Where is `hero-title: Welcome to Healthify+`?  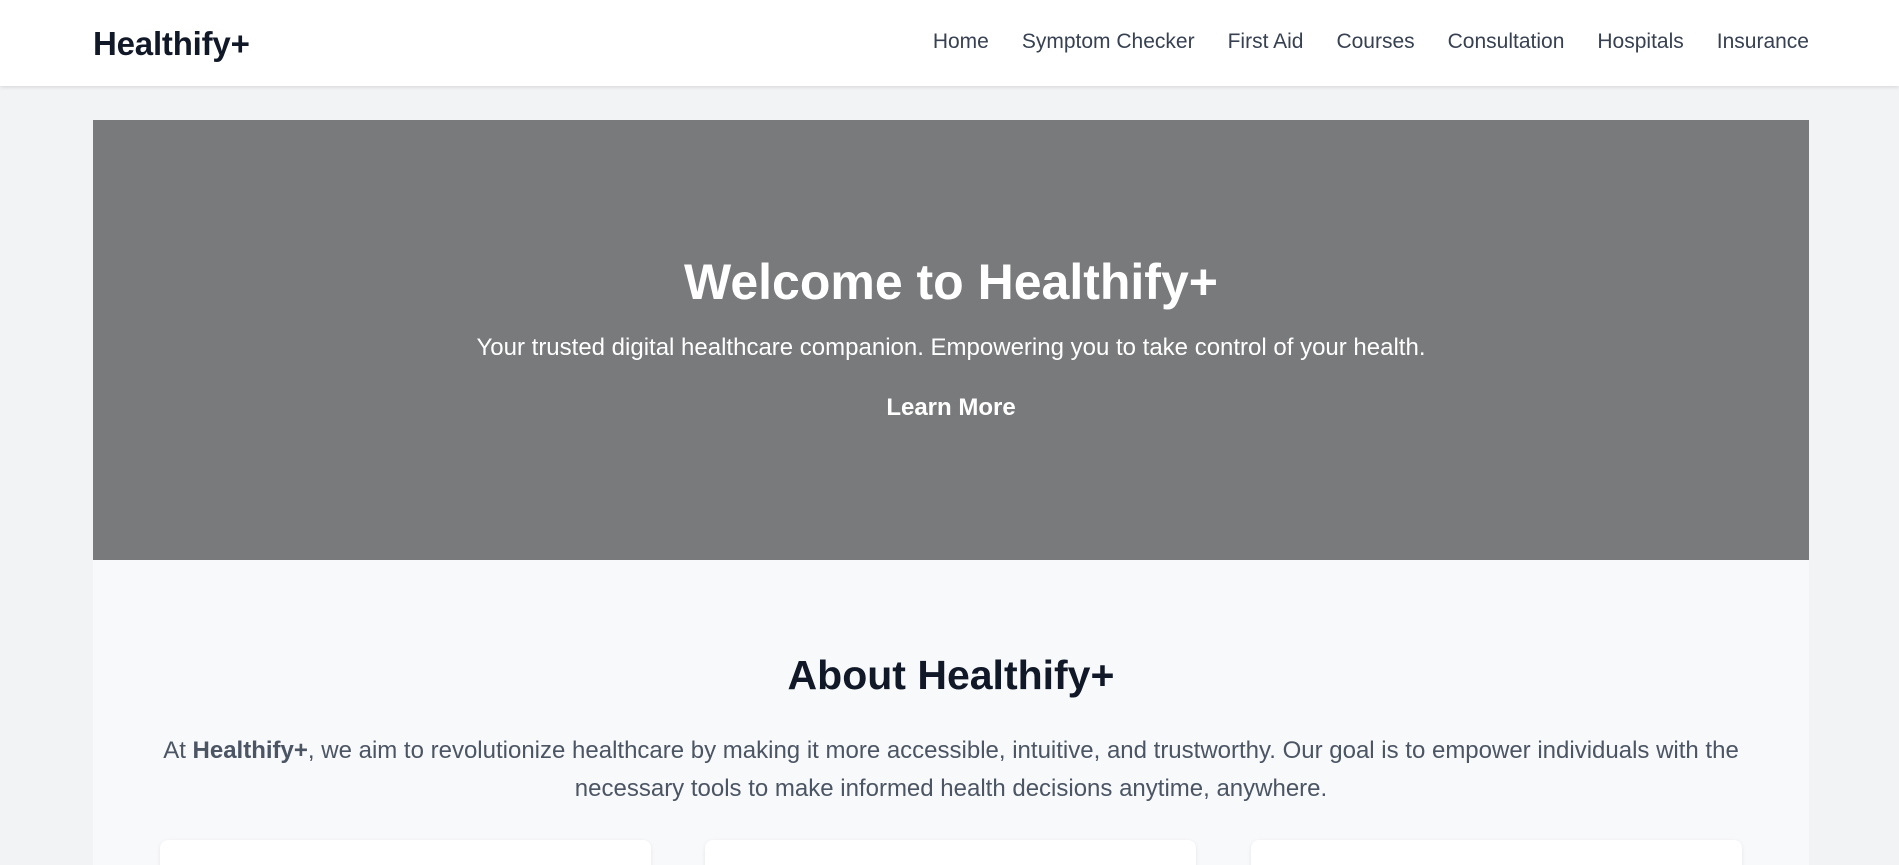 hero-title: Welcome to Healthify+ is located at coordinates (951, 282).